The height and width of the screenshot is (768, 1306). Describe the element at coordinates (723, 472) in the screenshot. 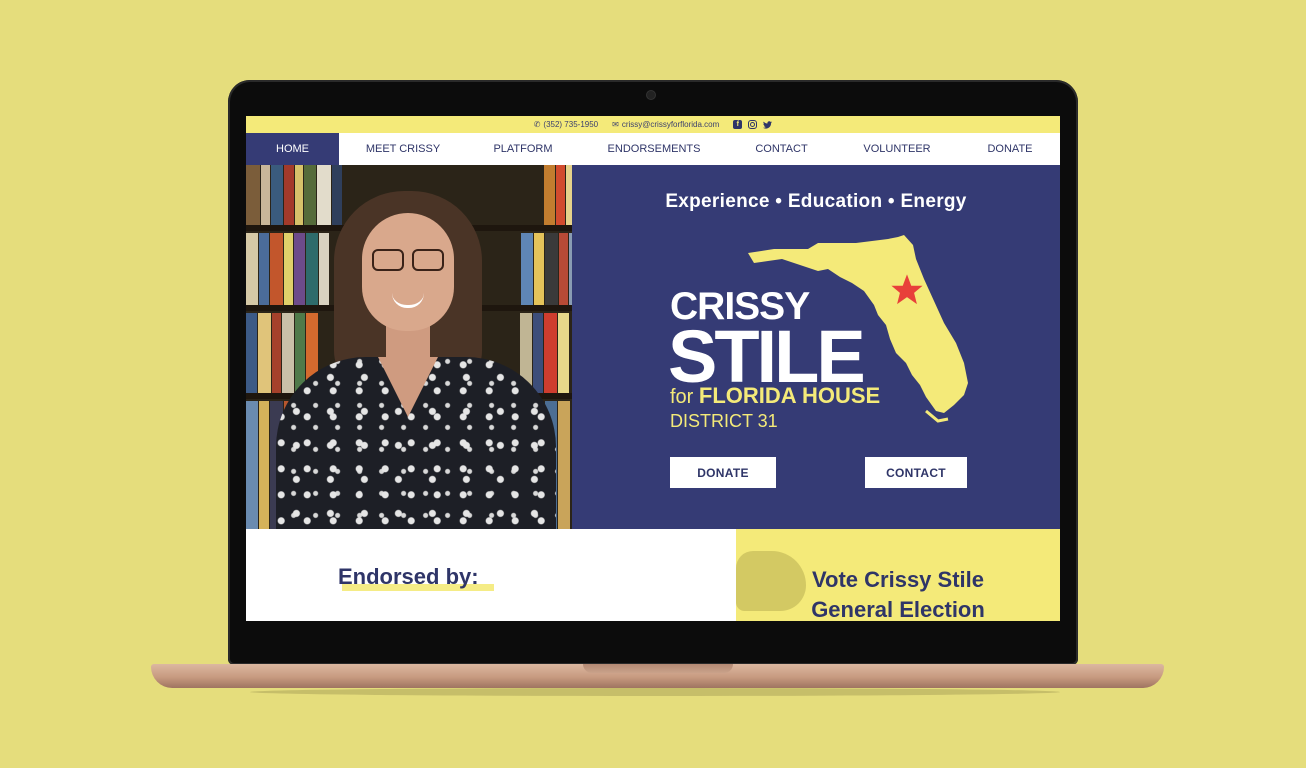

I see `donate-button: DONATE` at that location.